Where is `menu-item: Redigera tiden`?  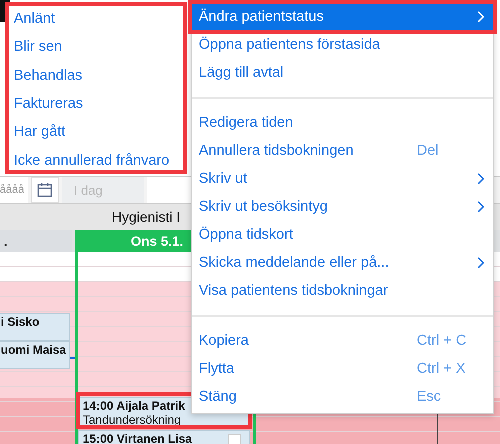 menu-item: Redigera tiden is located at coordinates (342, 123).